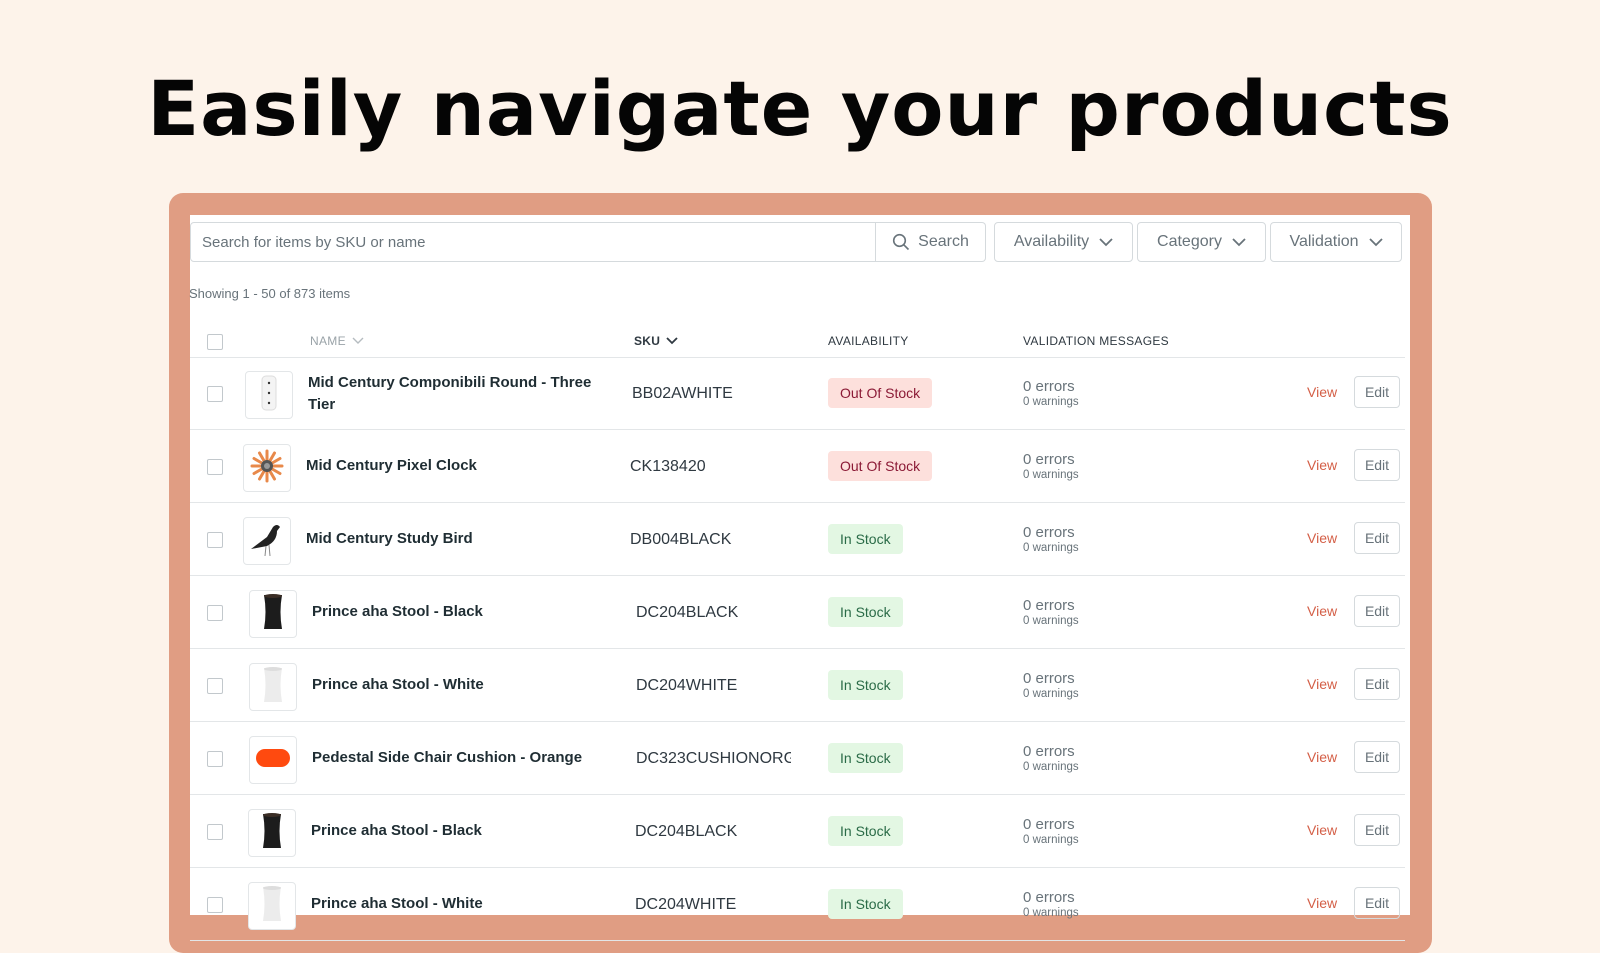  What do you see at coordinates (868, 341) in the screenshot?
I see `column-availability: AVAILABILITY` at bounding box center [868, 341].